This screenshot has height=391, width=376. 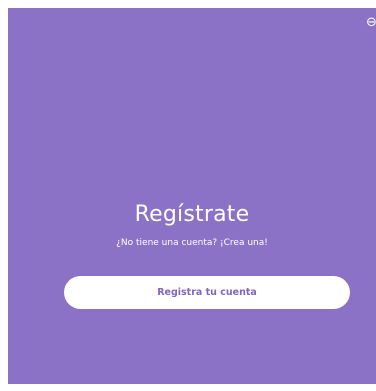 What do you see at coordinates (192, 243) in the screenshot?
I see `register-subtitle: ¿No tiene una cuenta? ¡Crea una!` at bounding box center [192, 243].